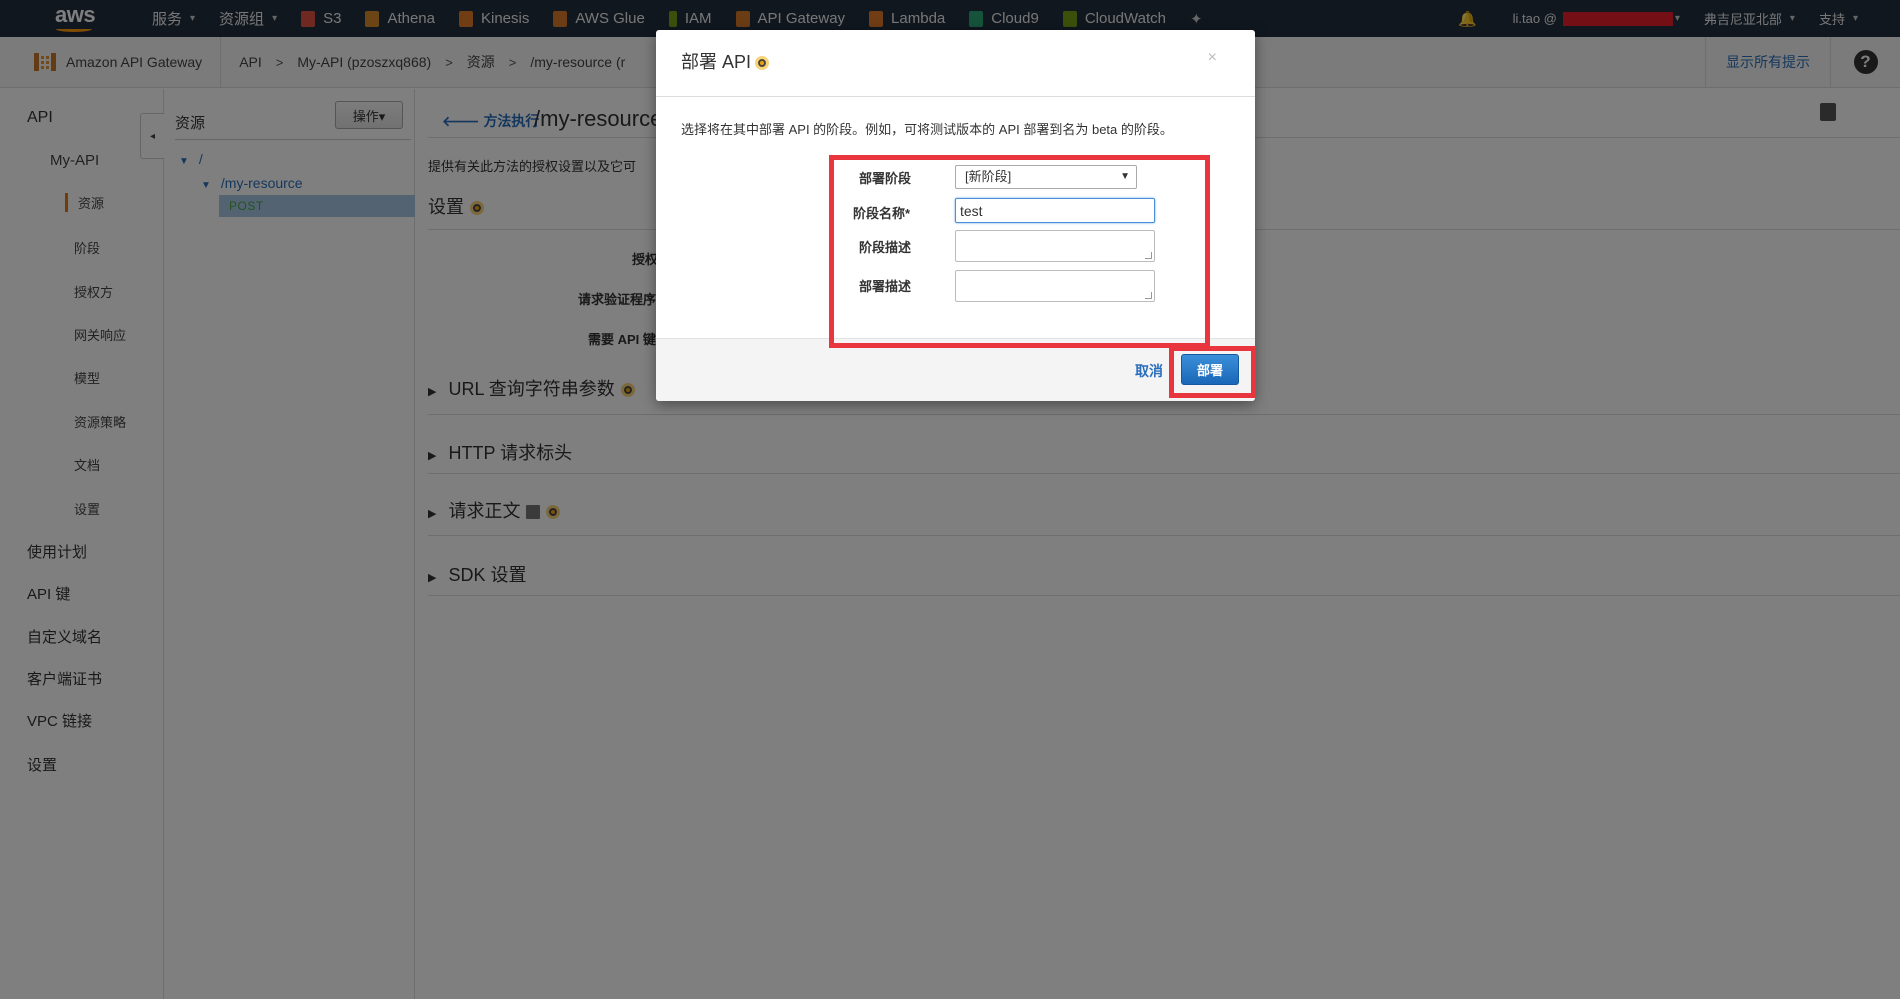  What do you see at coordinates (1125, 176) in the screenshot?
I see `chevron-down-icon: ▼` at bounding box center [1125, 176].